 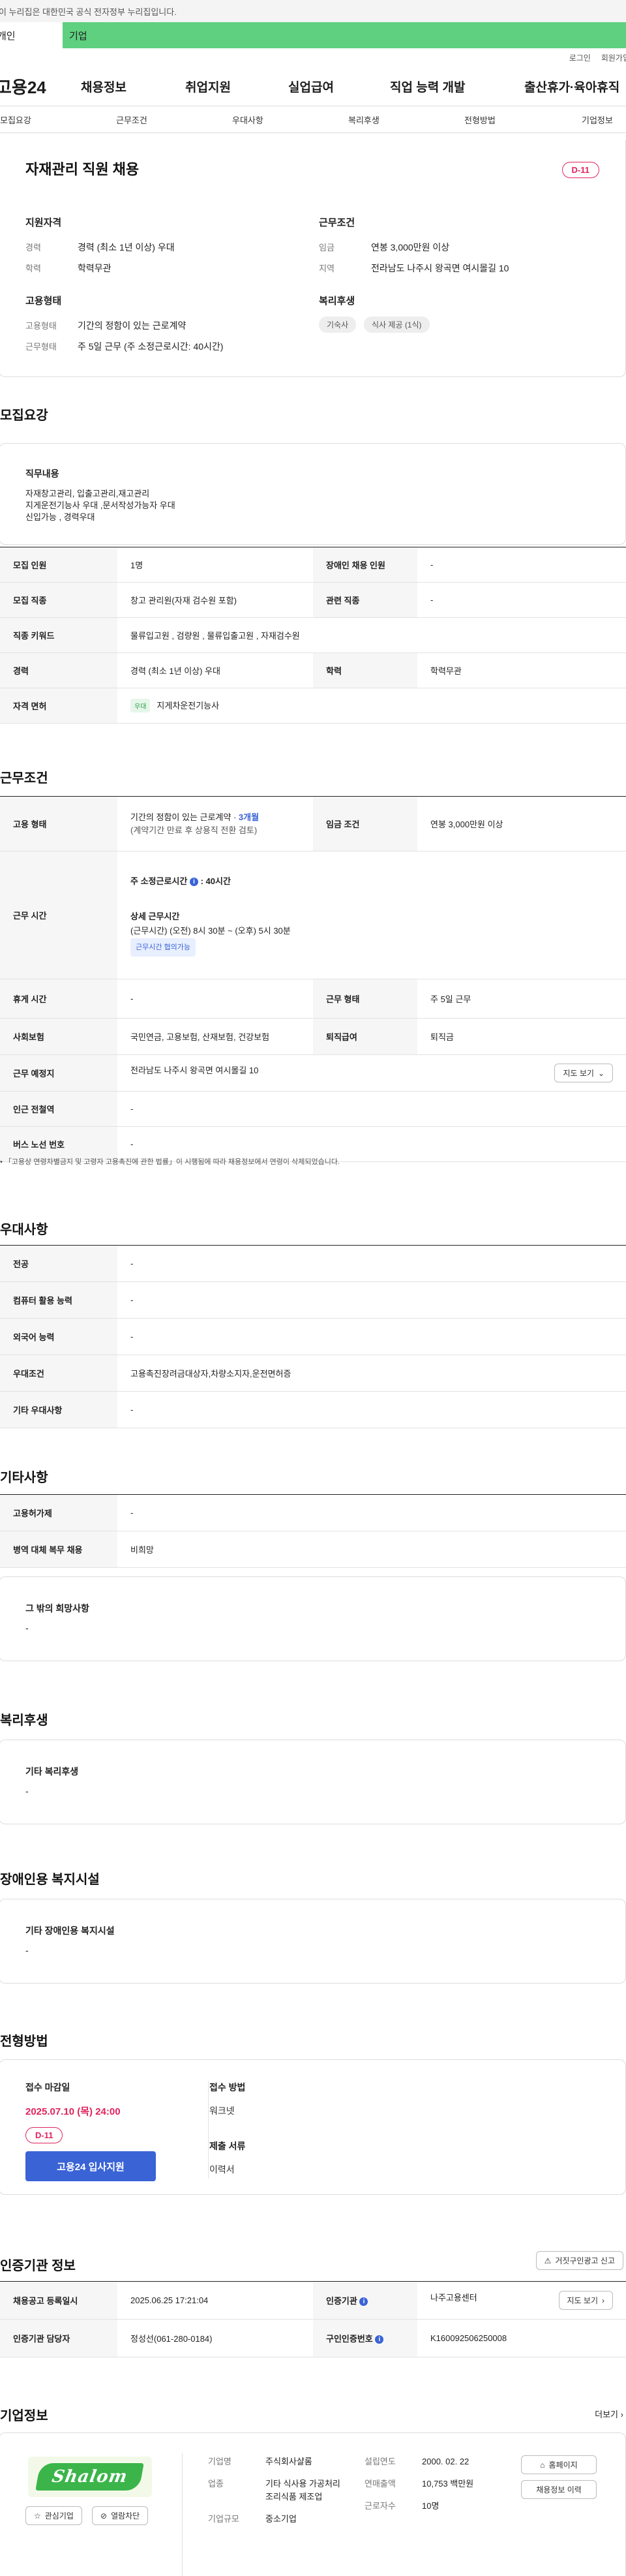 I want to click on emp-title: 고용형태, so click(x=43, y=301).